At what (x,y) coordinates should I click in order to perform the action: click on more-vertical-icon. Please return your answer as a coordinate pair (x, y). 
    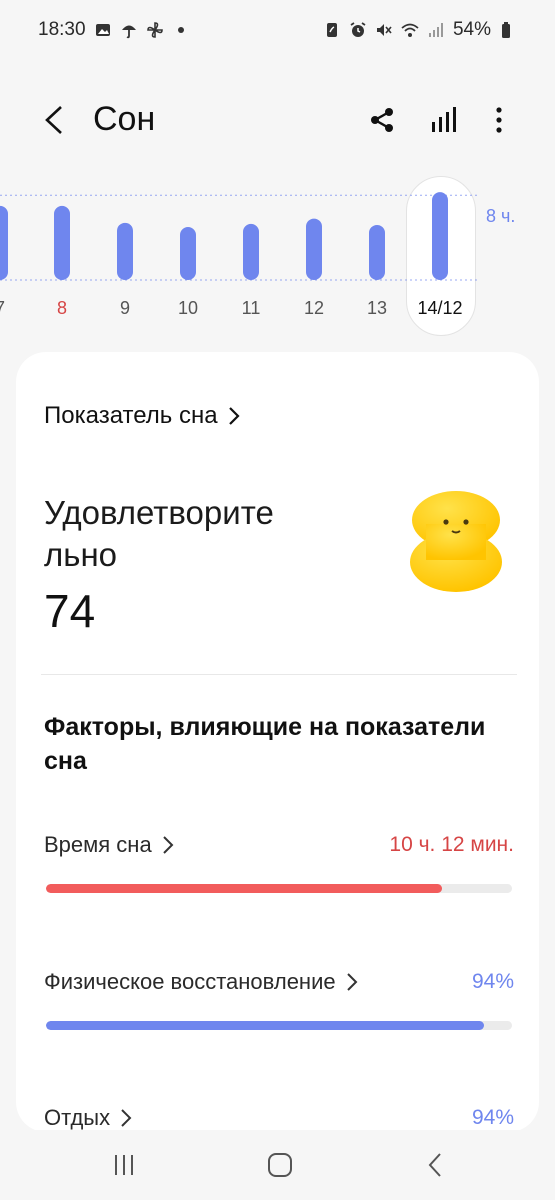
    Looking at the image, I should click on (499, 120).